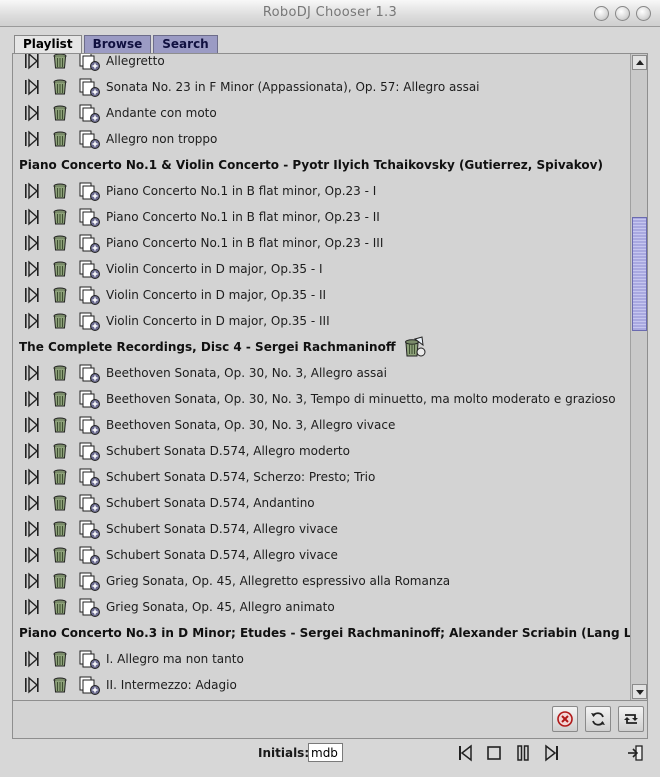 Image resolution: width=660 pixels, height=777 pixels. I want to click on close-window-button, so click(643, 13).